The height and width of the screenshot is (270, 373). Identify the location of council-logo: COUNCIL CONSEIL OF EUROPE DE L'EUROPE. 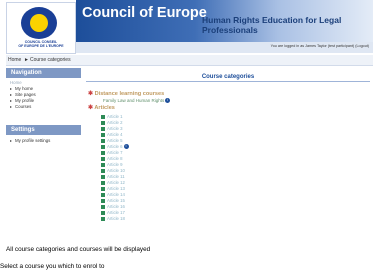
(41, 28).